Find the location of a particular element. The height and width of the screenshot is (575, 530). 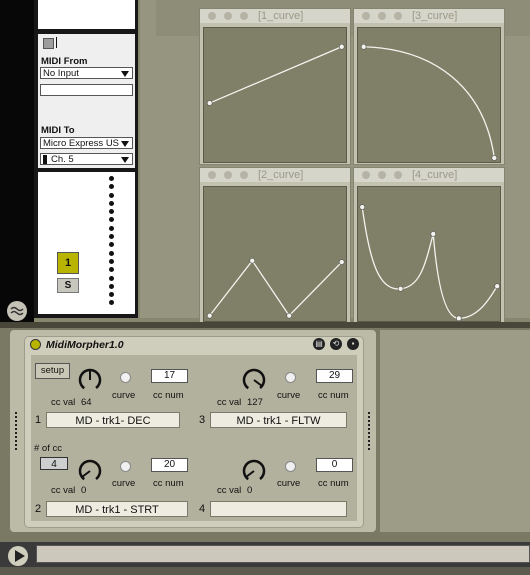

hot-swap-icon: ⟲ is located at coordinates (336, 344).